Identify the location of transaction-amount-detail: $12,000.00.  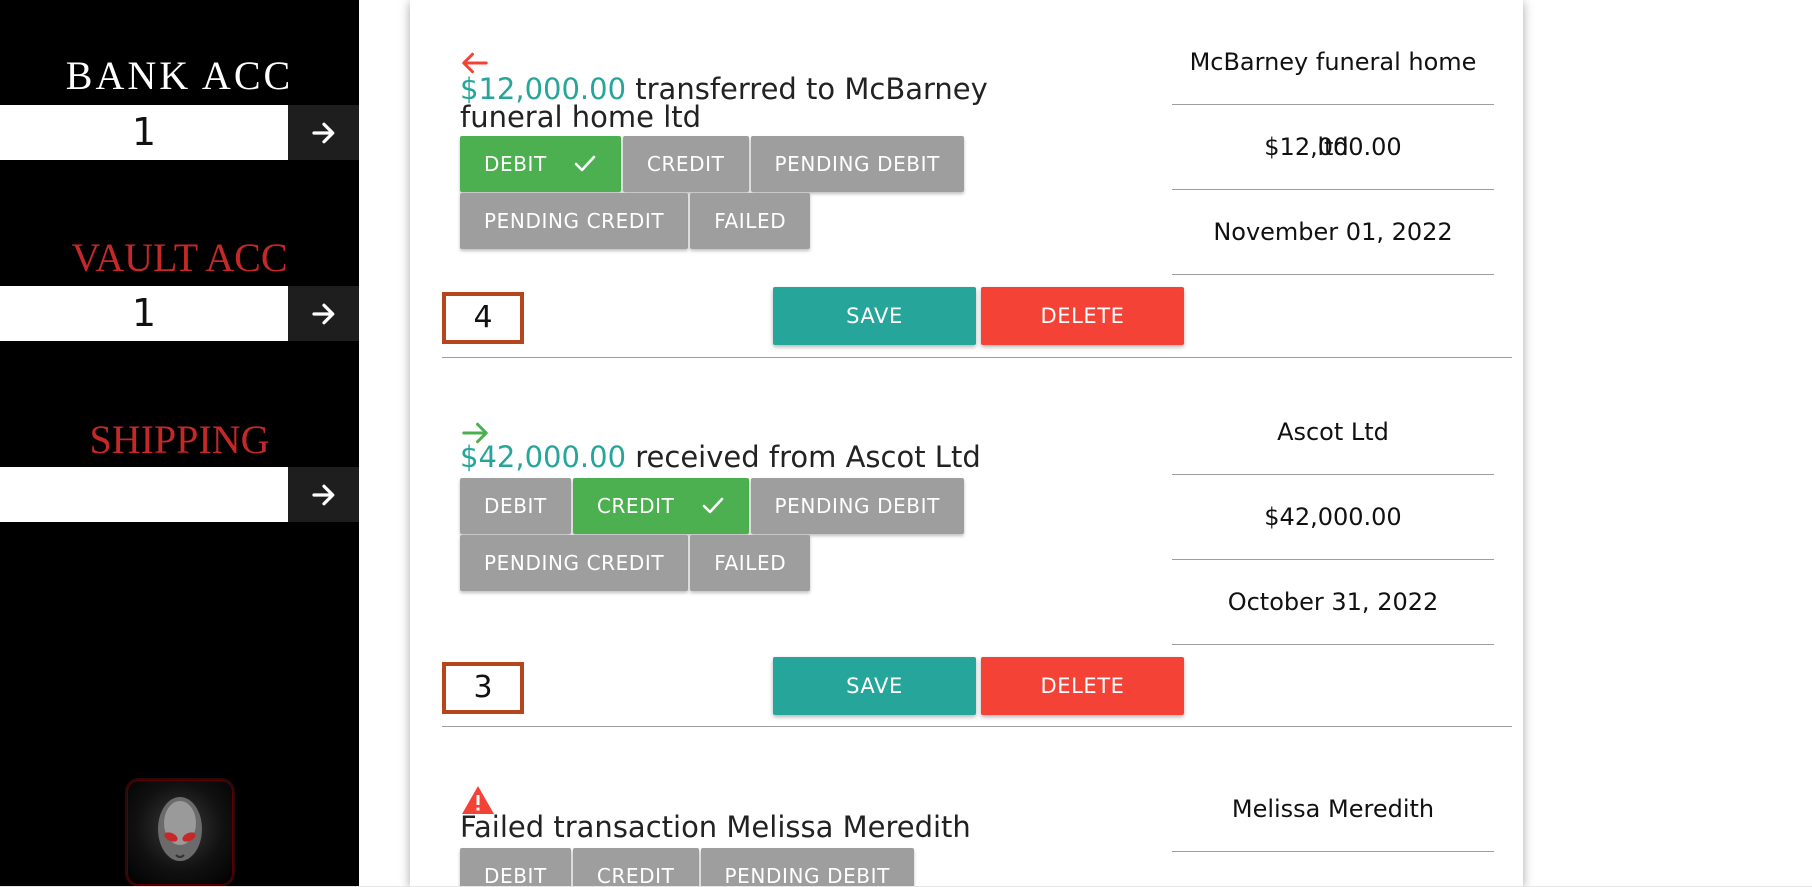
(1333, 147).